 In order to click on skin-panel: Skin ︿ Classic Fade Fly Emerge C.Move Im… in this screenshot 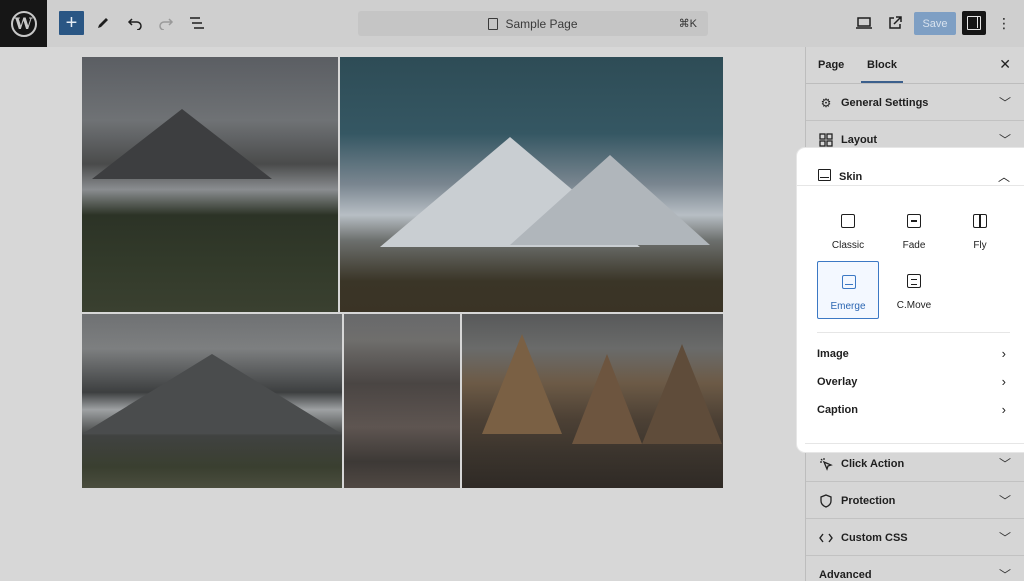, I will do `click(910, 300)`.